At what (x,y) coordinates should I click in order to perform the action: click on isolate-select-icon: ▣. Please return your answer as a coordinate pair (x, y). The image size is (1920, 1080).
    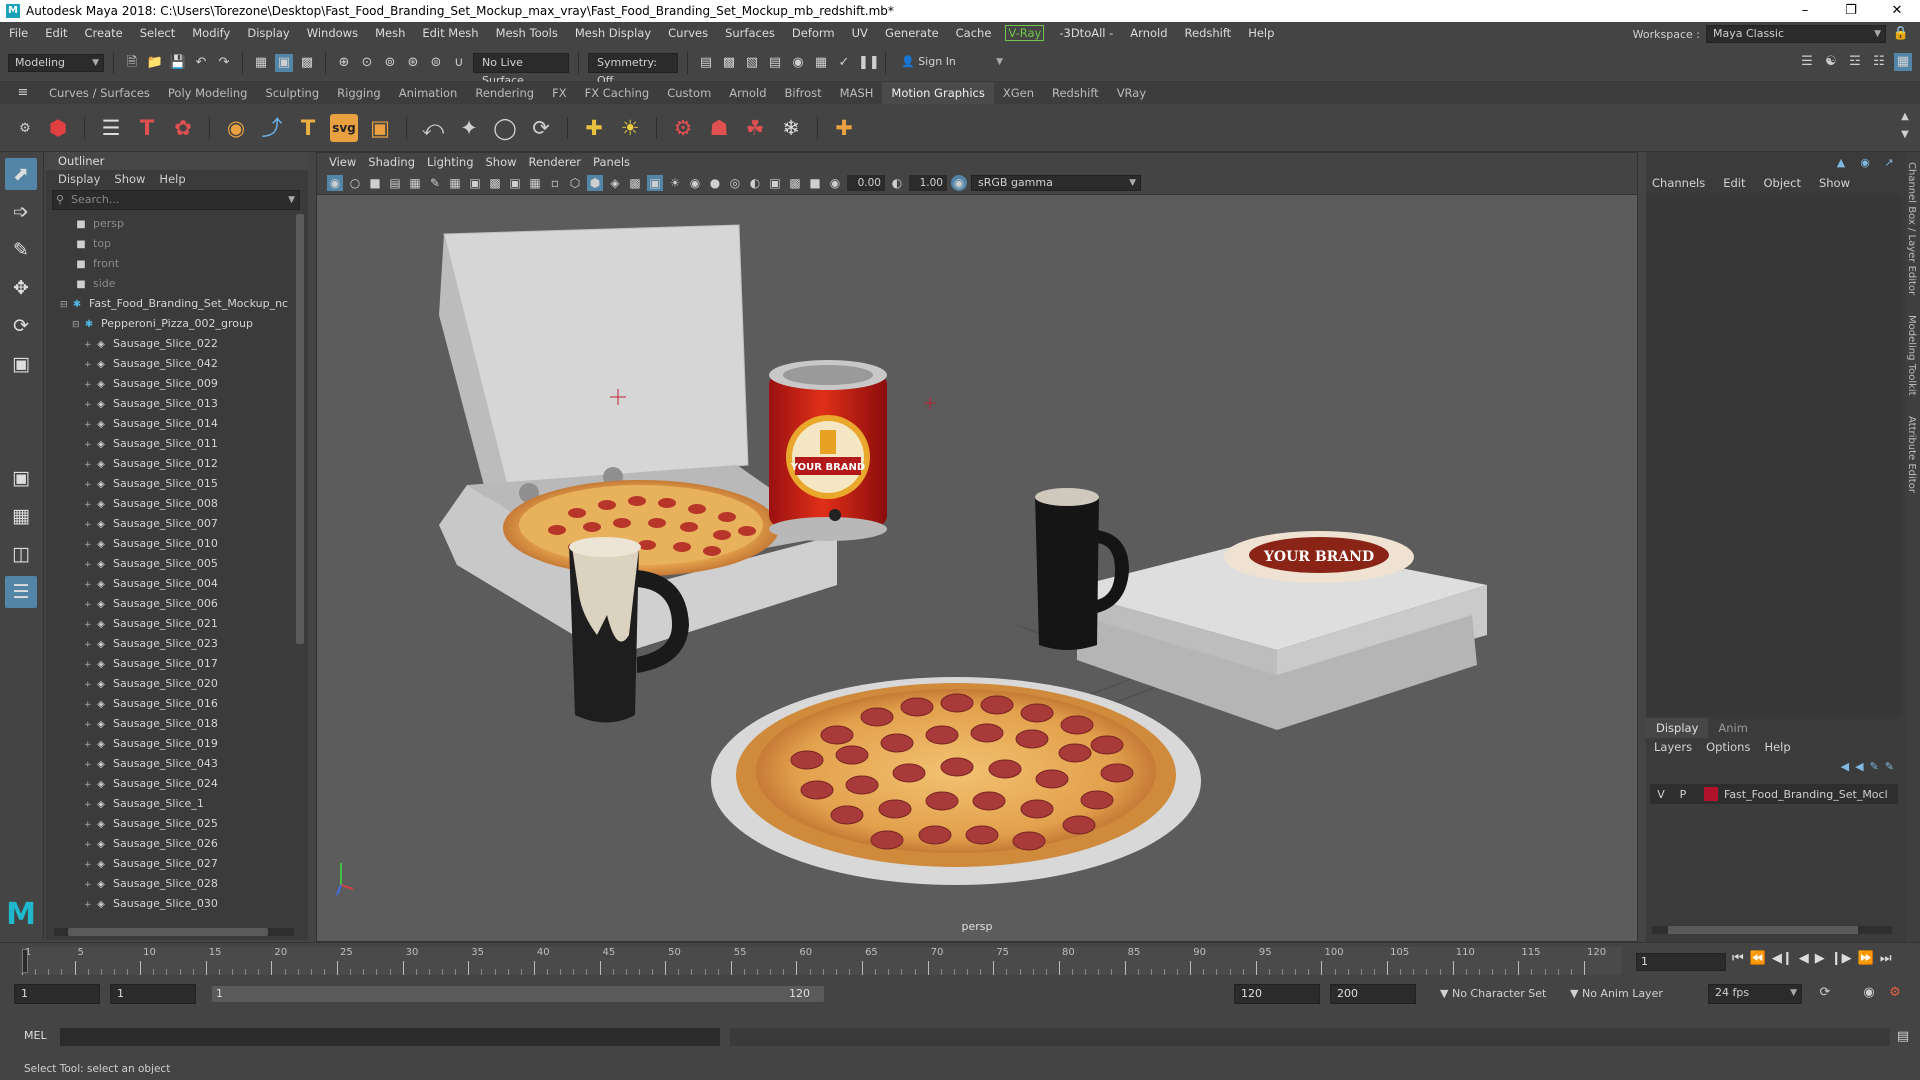
    Looking at the image, I should click on (775, 183).